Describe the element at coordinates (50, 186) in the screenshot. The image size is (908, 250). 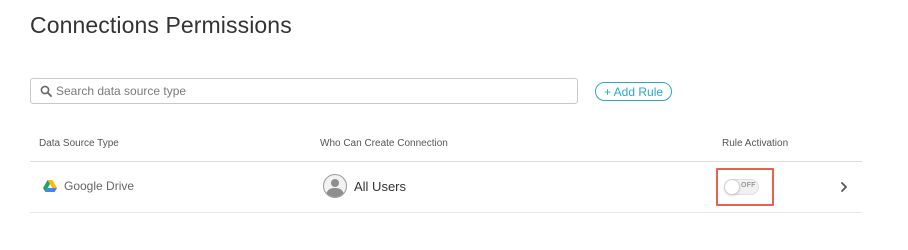
I see `google-drive-icon` at that location.